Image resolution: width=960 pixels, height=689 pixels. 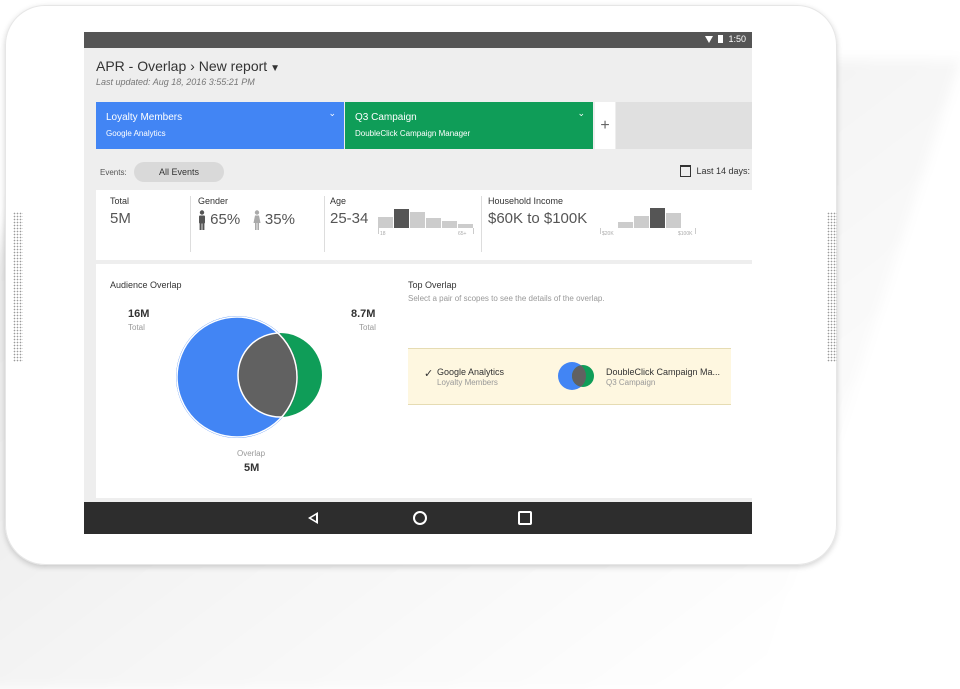 What do you see at coordinates (225, 219) in the screenshot?
I see `male-percent: 65%` at bounding box center [225, 219].